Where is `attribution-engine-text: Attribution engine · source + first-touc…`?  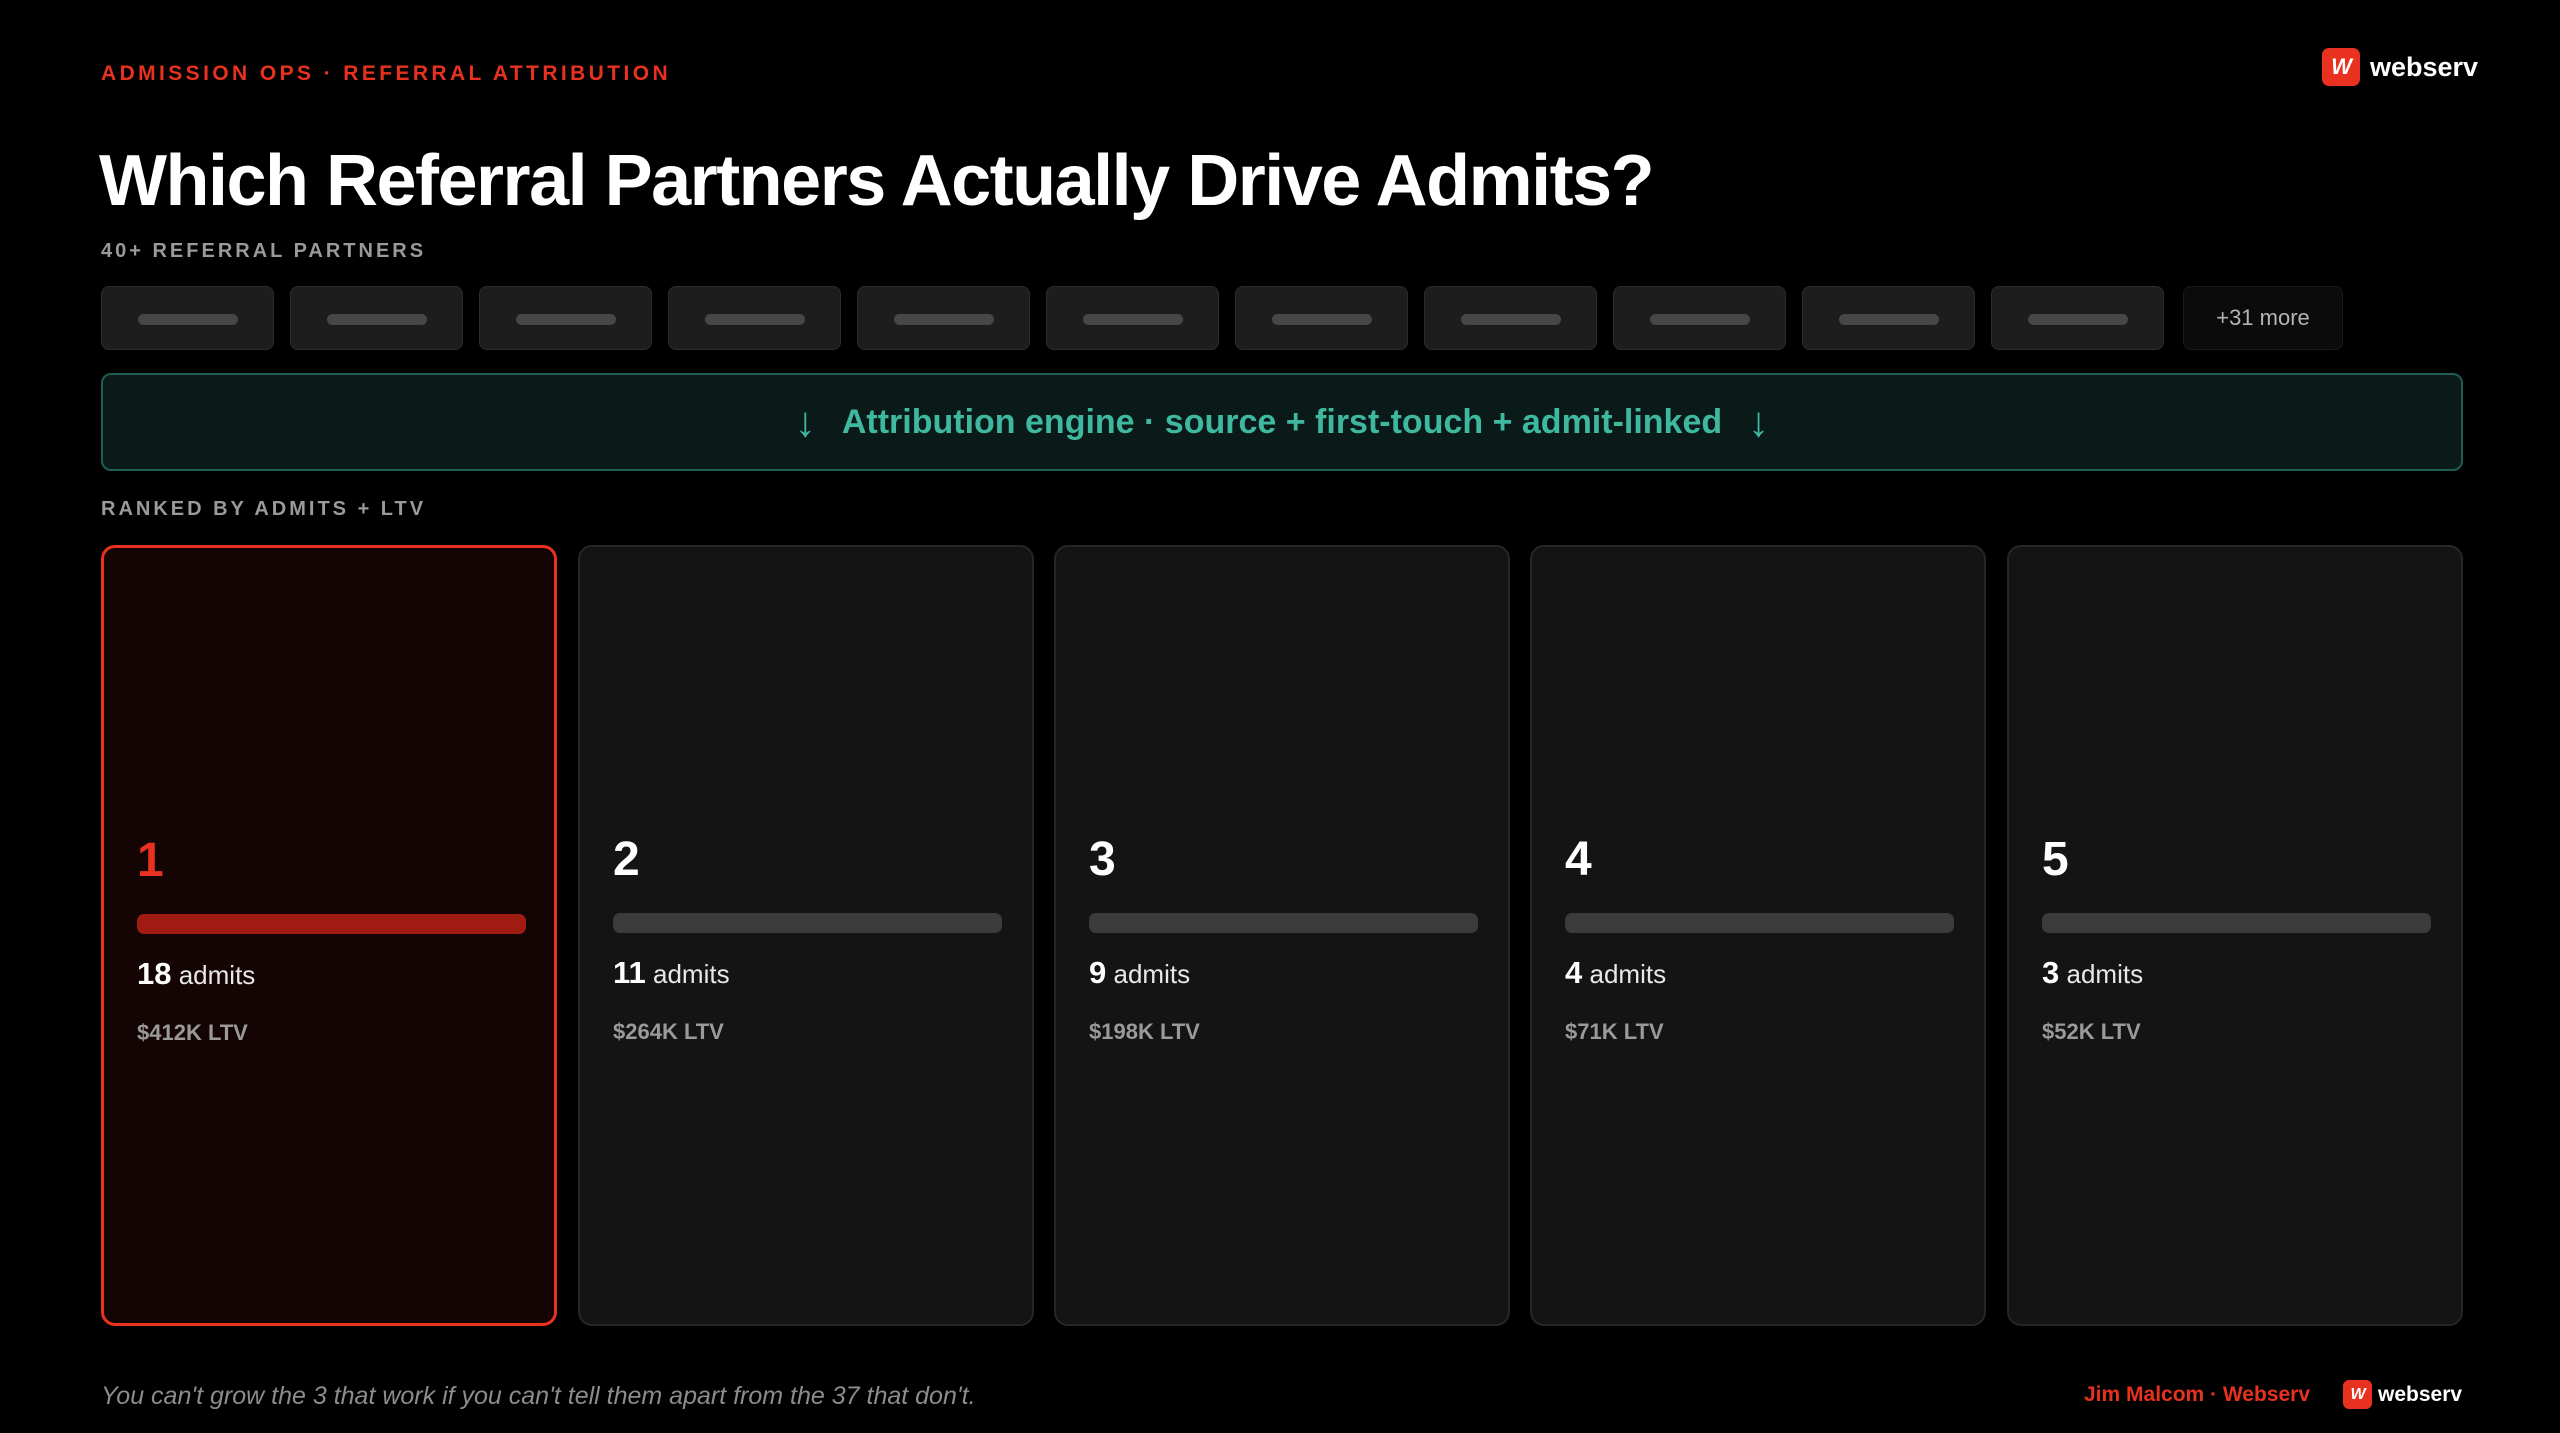
attribution-engine-text: Attribution engine · source + first-touc… is located at coordinates (1282, 421).